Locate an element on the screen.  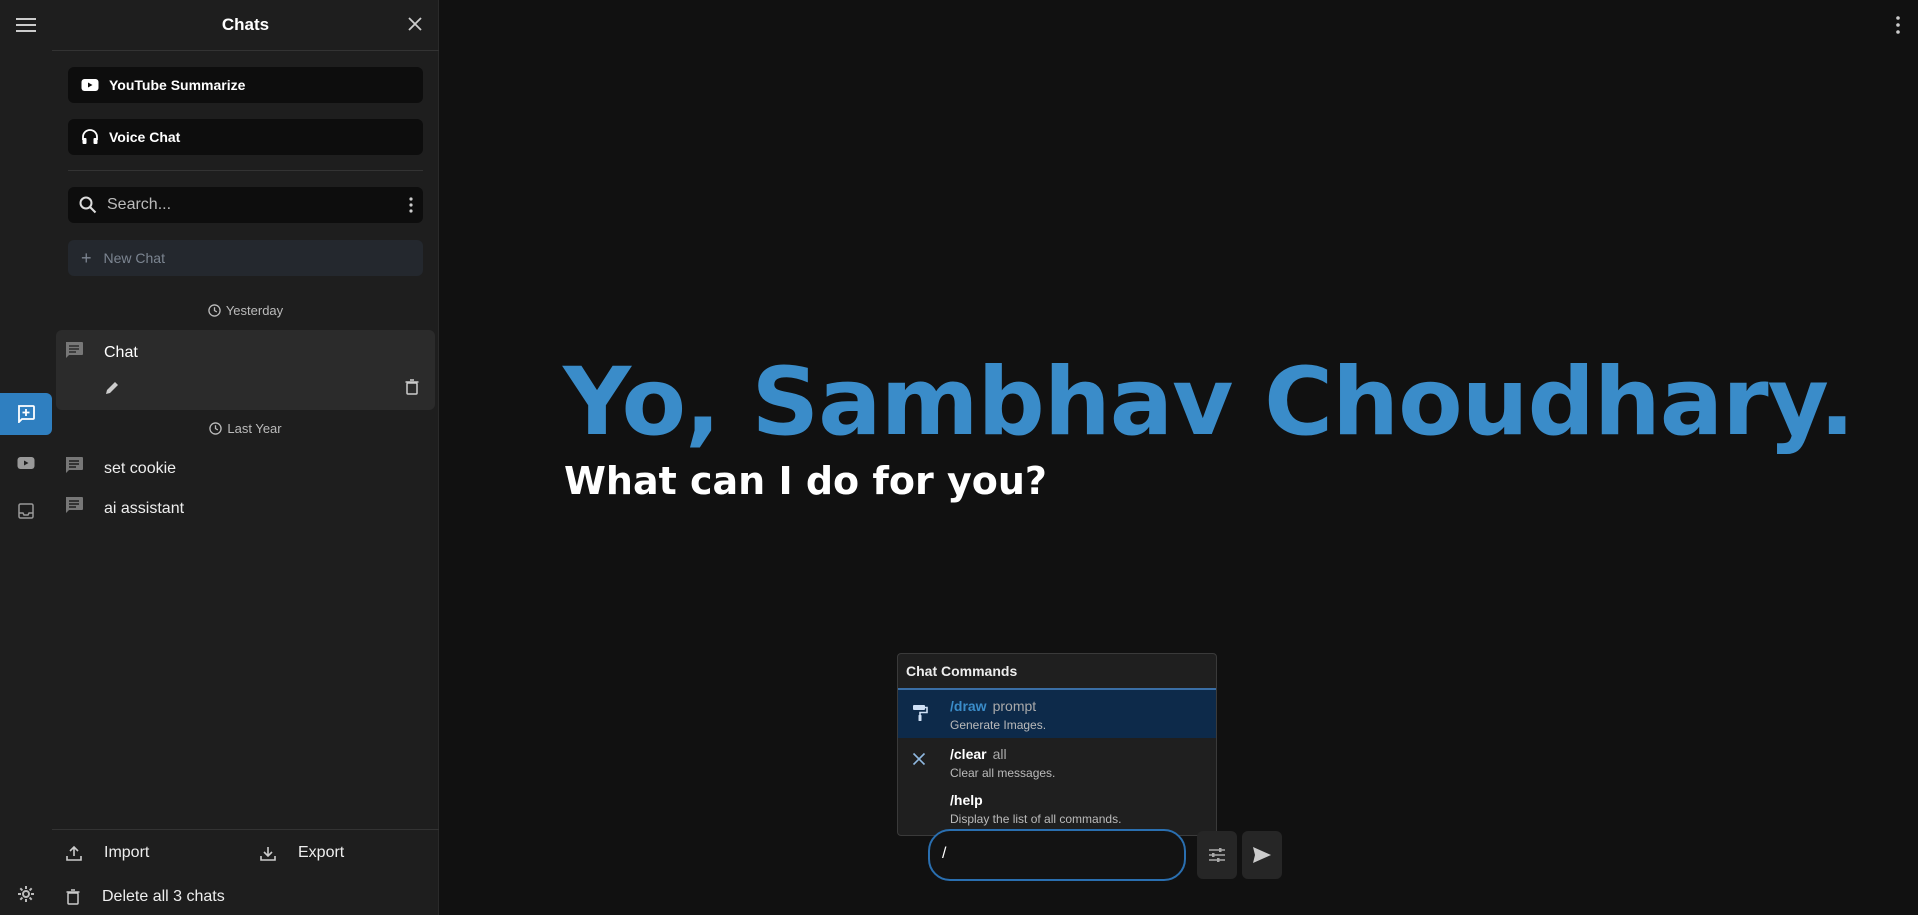
chat-item: ai assistant is located at coordinates (245, 510).